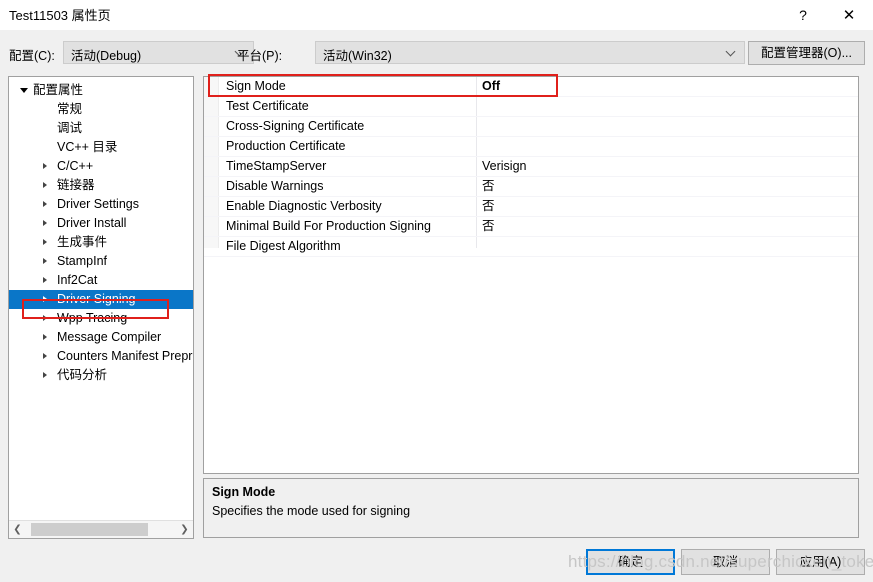 The image size is (873, 582). Describe the element at coordinates (357, 56) in the screenshot. I see `platform-dropdown-value: 活动(Win32)` at that location.